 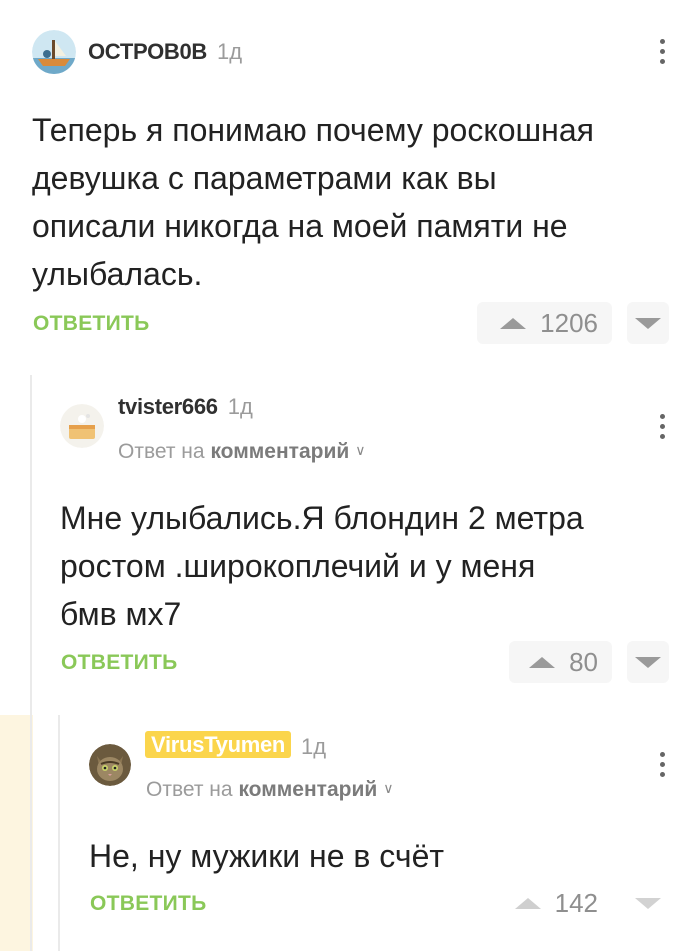 What do you see at coordinates (16, 833) in the screenshot?
I see `highlight-band` at bounding box center [16, 833].